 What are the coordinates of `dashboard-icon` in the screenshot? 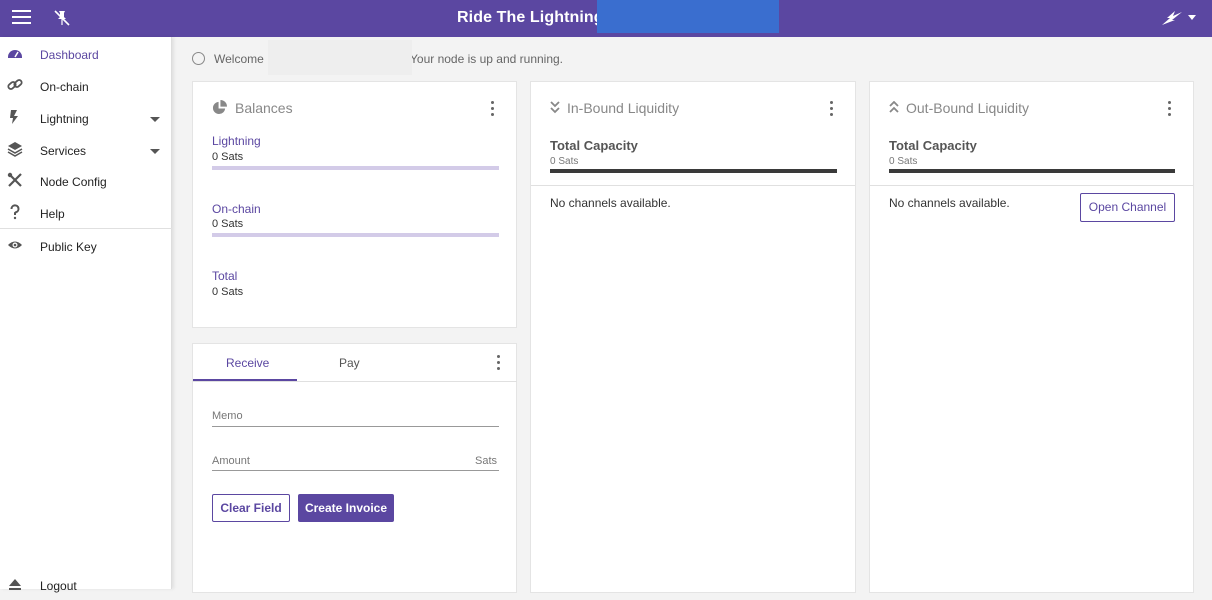 It's located at (15, 54).